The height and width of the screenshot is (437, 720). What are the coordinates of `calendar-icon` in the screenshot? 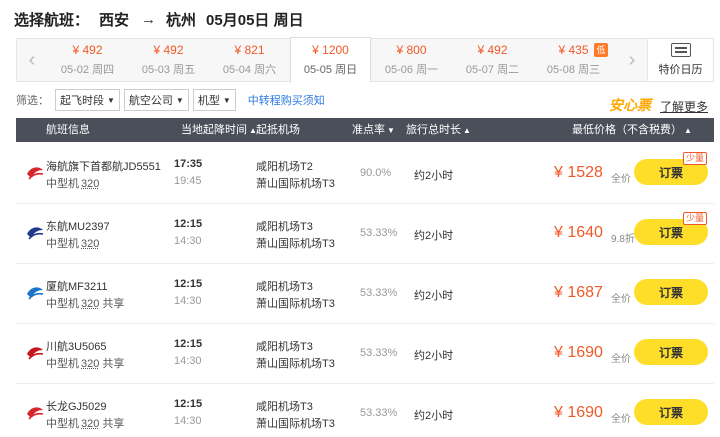 It's located at (680, 50).